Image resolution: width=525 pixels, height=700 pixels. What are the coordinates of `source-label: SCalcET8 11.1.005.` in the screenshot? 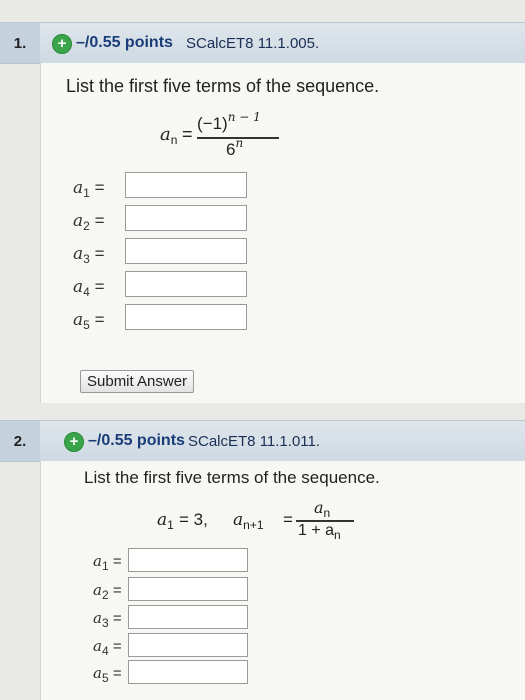 It's located at (253, 43).